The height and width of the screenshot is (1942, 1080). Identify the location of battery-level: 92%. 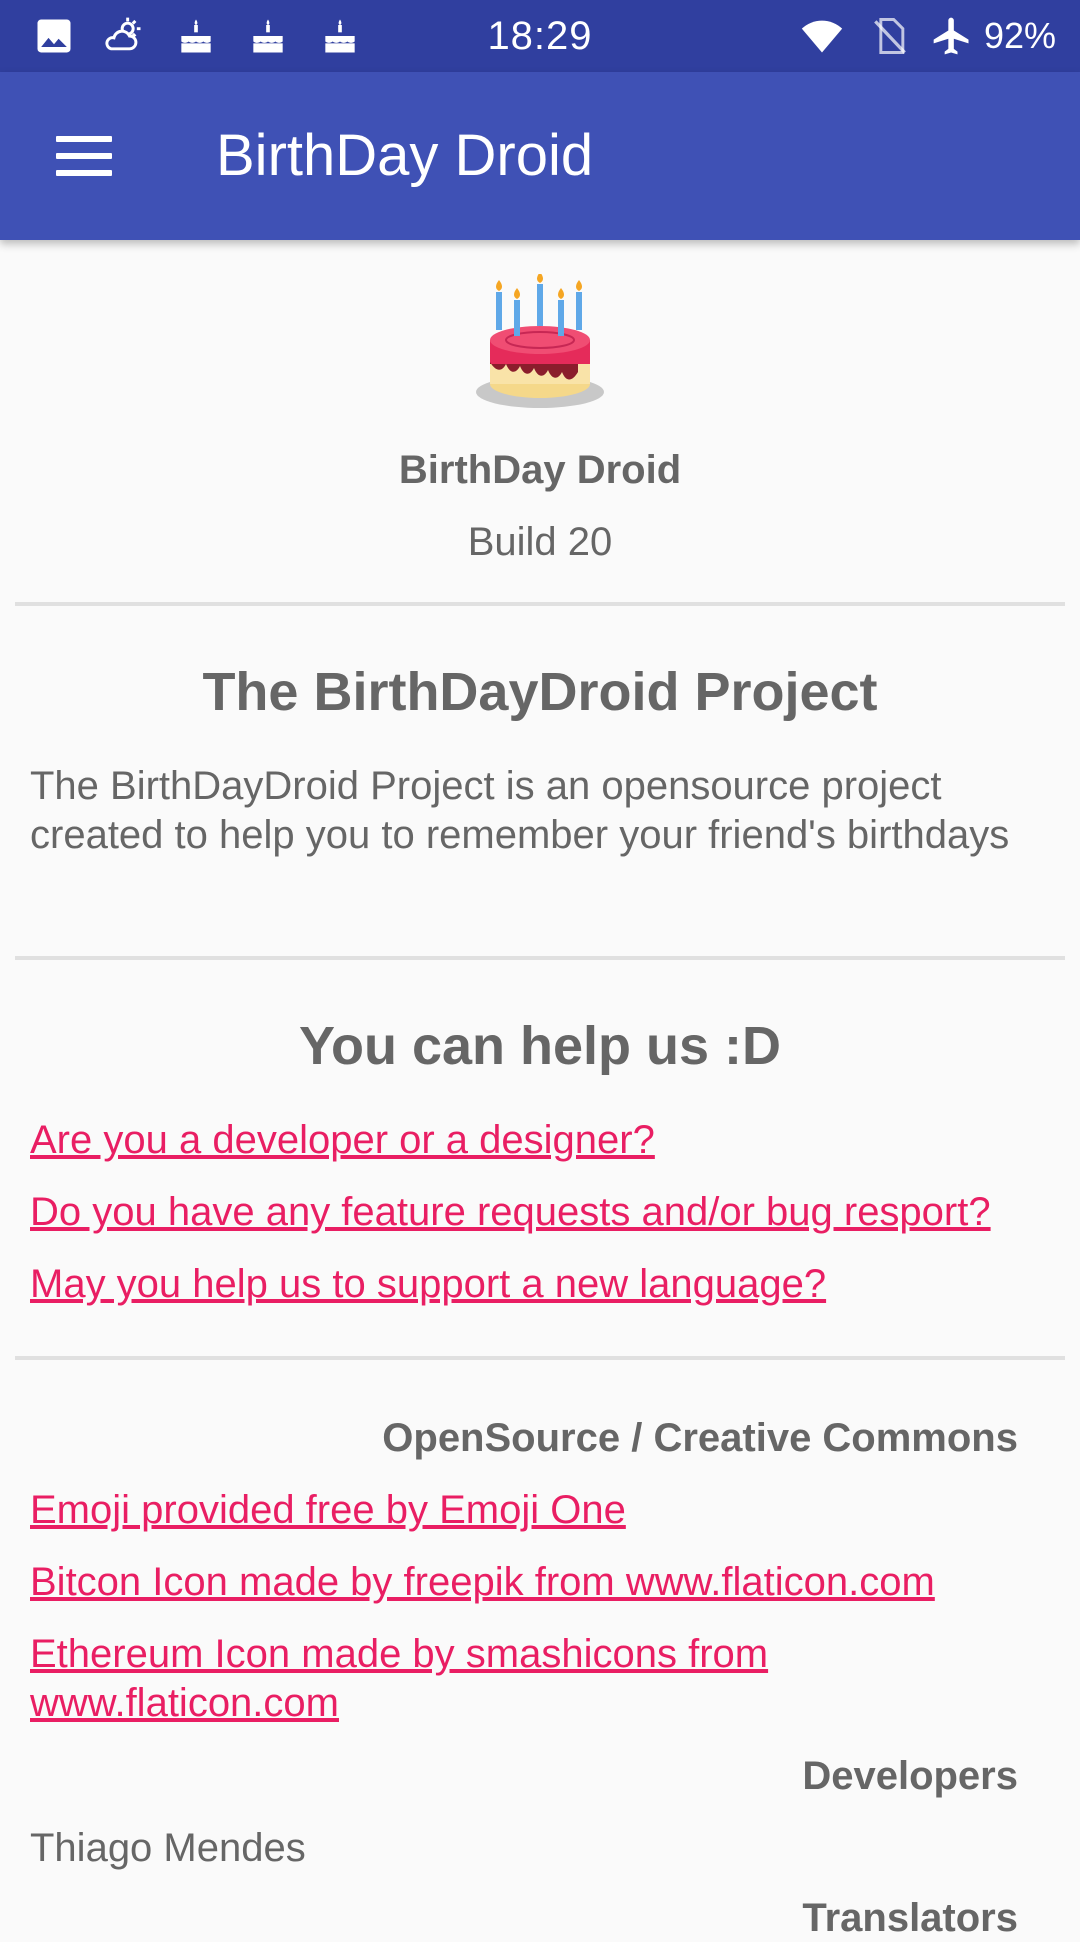
(1019, 35).